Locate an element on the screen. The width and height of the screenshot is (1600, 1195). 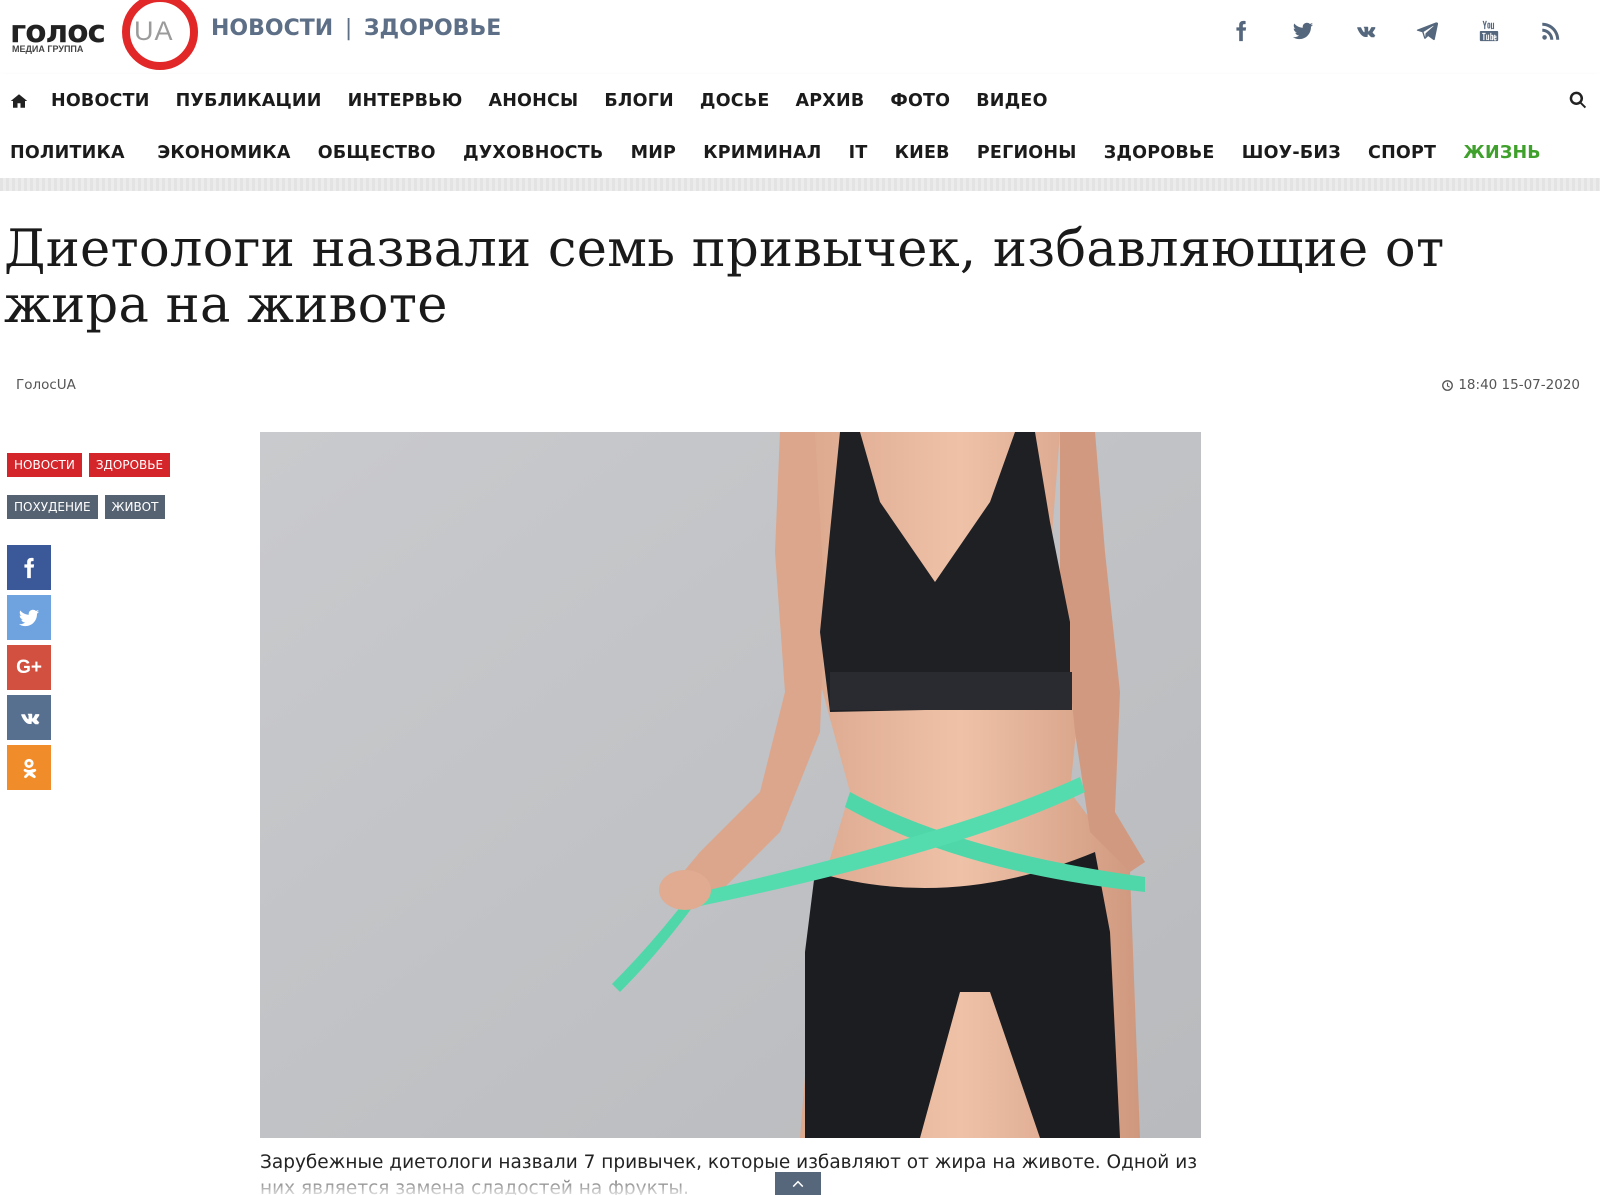
nav-item-announcements: АНОНСЫ is located at coordinates (533, 101).